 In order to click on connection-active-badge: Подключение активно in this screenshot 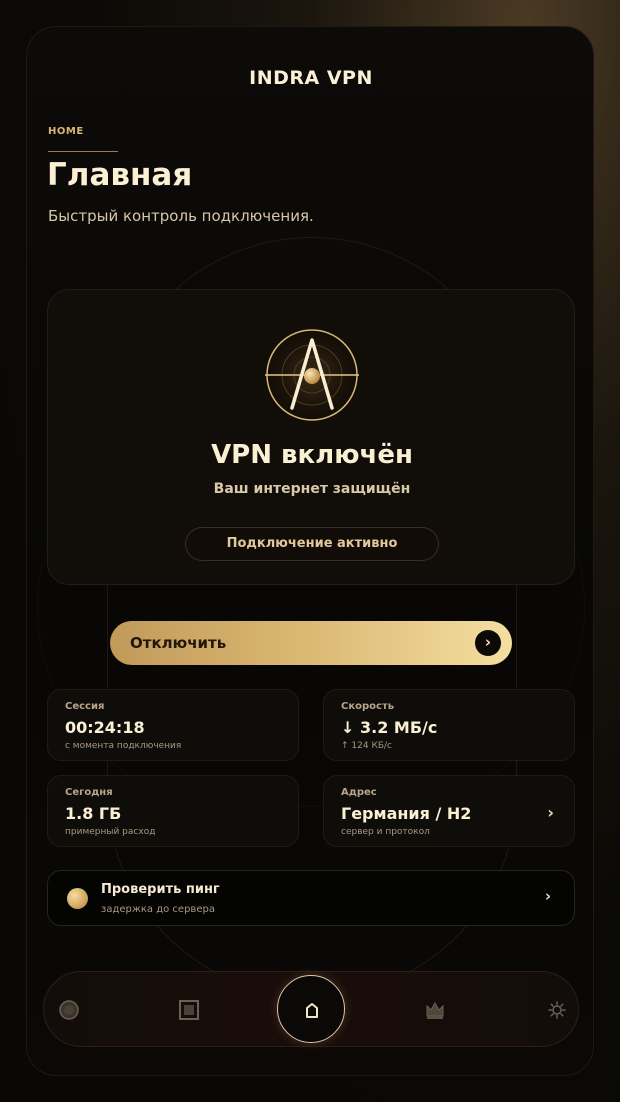, I will do `click(312, 544)`.